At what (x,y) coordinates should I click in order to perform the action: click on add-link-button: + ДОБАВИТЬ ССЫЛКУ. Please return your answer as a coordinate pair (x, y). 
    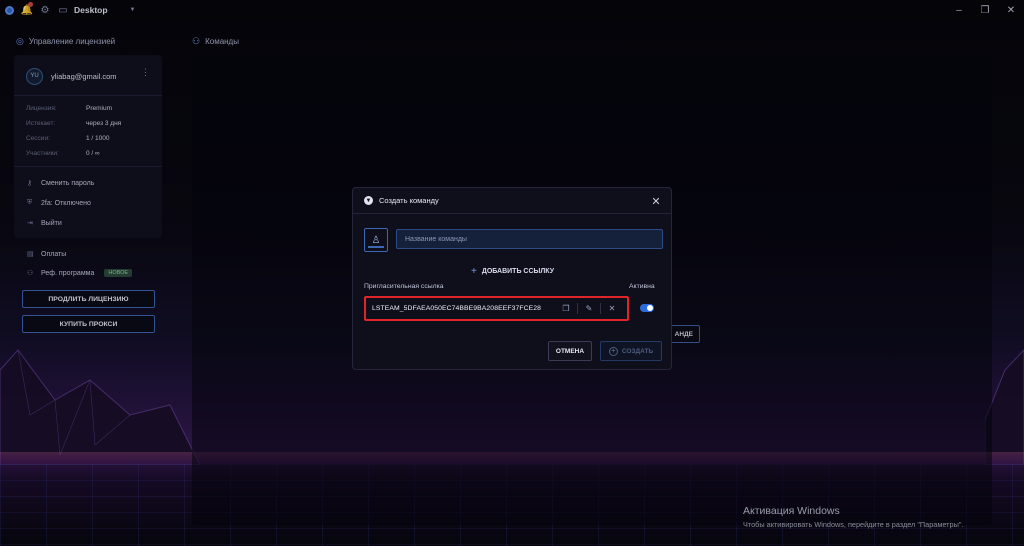
    Looking at the image, I should click on (512, 271).